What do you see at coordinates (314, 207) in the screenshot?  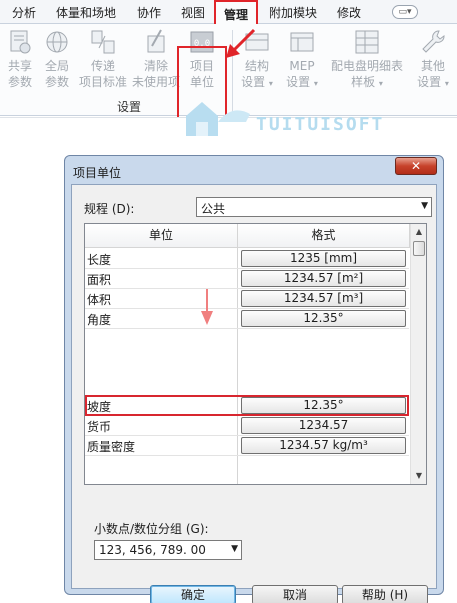 I see `discipline-select: 公共 ▼` at bounding box center [314, 207].